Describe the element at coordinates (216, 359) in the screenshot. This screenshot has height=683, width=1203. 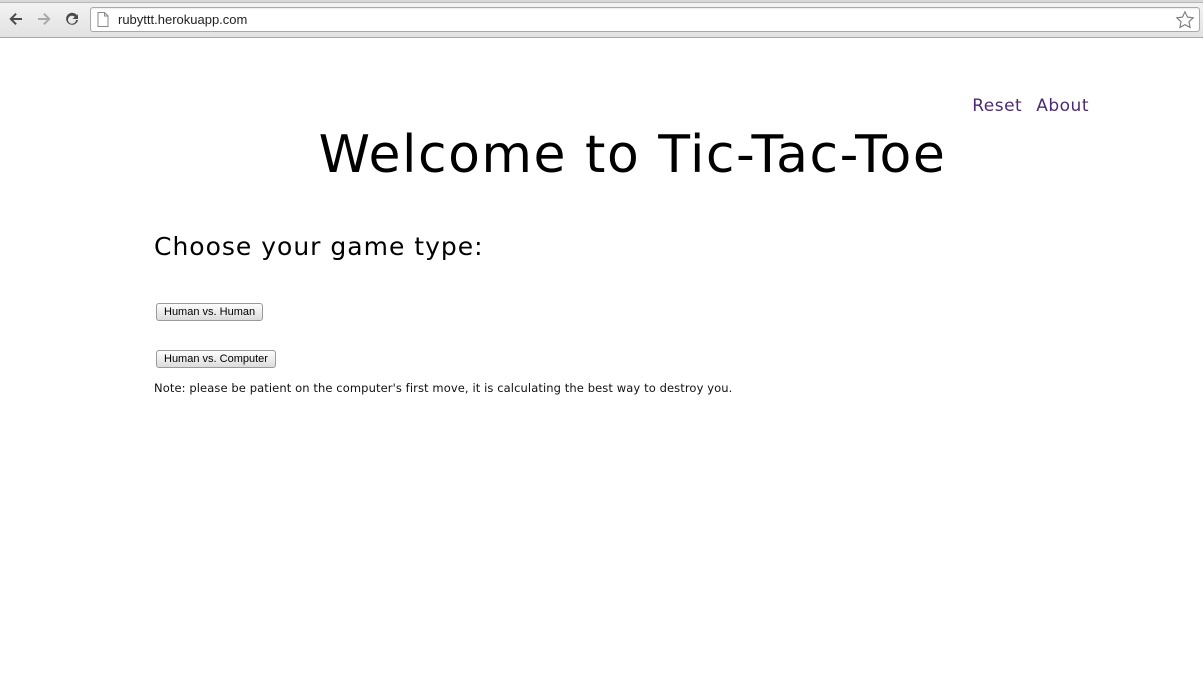
I see `human-vs-computer-button: Human vs. Computer` at that location.